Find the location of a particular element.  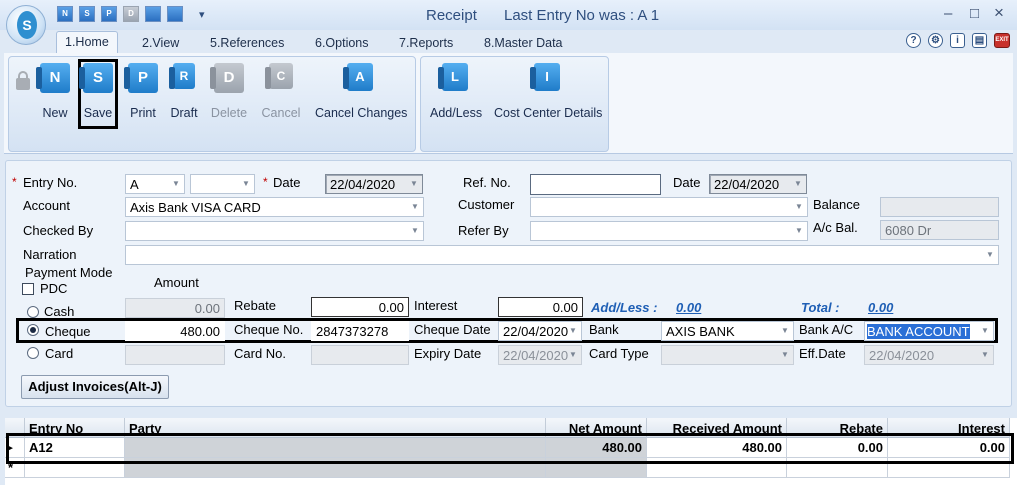

tab-references: 5.References is located at coordinates (247, 43).